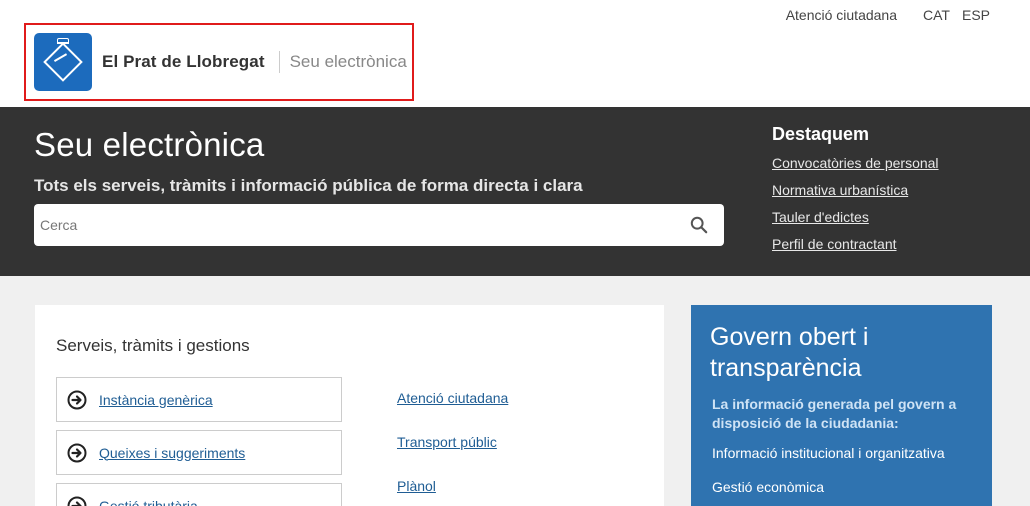  Describe the element at coordinates (447, 442) in the screenshot. I see `quick-link-transport: Transport públic` at that location.